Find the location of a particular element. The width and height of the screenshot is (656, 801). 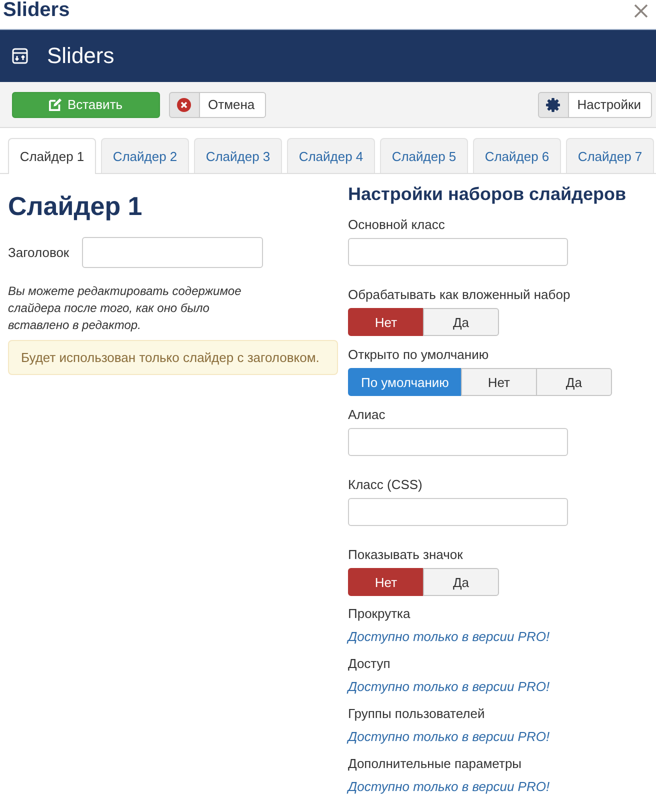

info-alert: Будет использован только слайдер с заголовком. is located at coordinates (173, 357).